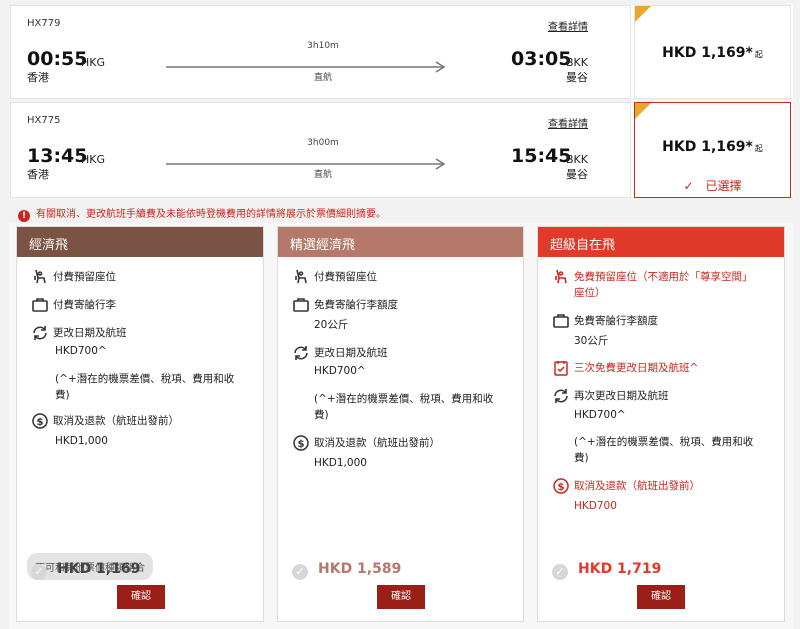  What do you see at coordinates (590, 293) in the screenshot?
I see `feature-text-cont: 座位）` at bounding box center [590, 293].